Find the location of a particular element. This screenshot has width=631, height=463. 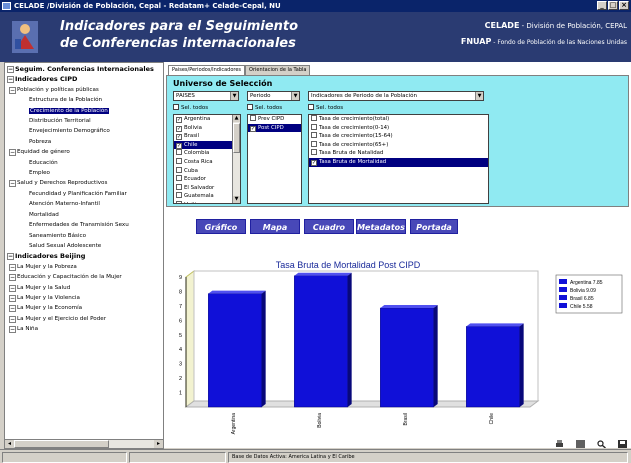

tree-category: − La Mujer y la Pobreza is located at coordinates (84, 267).